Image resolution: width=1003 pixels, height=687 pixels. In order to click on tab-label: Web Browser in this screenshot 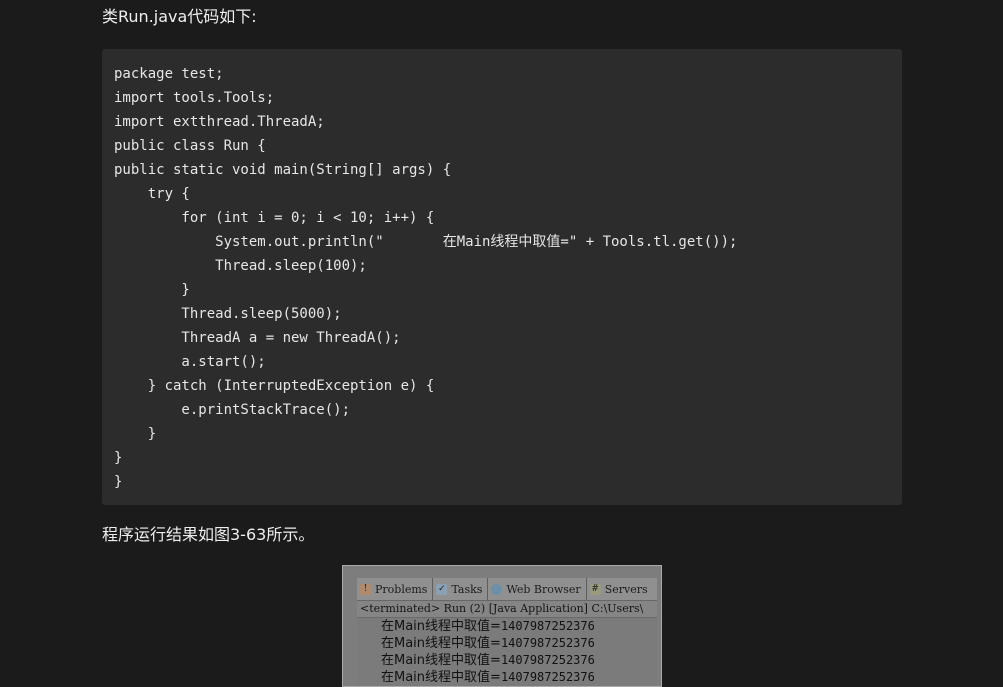, I will do `click(543, 589)`.